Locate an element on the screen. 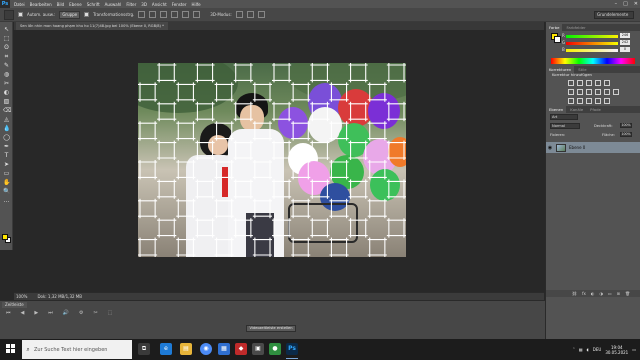 The width and height of the screenshot is (640, 360). timeline-tab: Zeitleiste is located at coordinates (14, 305).